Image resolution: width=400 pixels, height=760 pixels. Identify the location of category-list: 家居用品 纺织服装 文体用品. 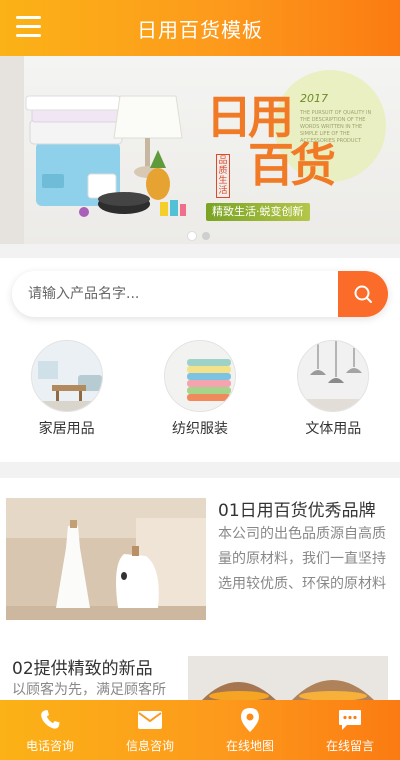
(200, 395).